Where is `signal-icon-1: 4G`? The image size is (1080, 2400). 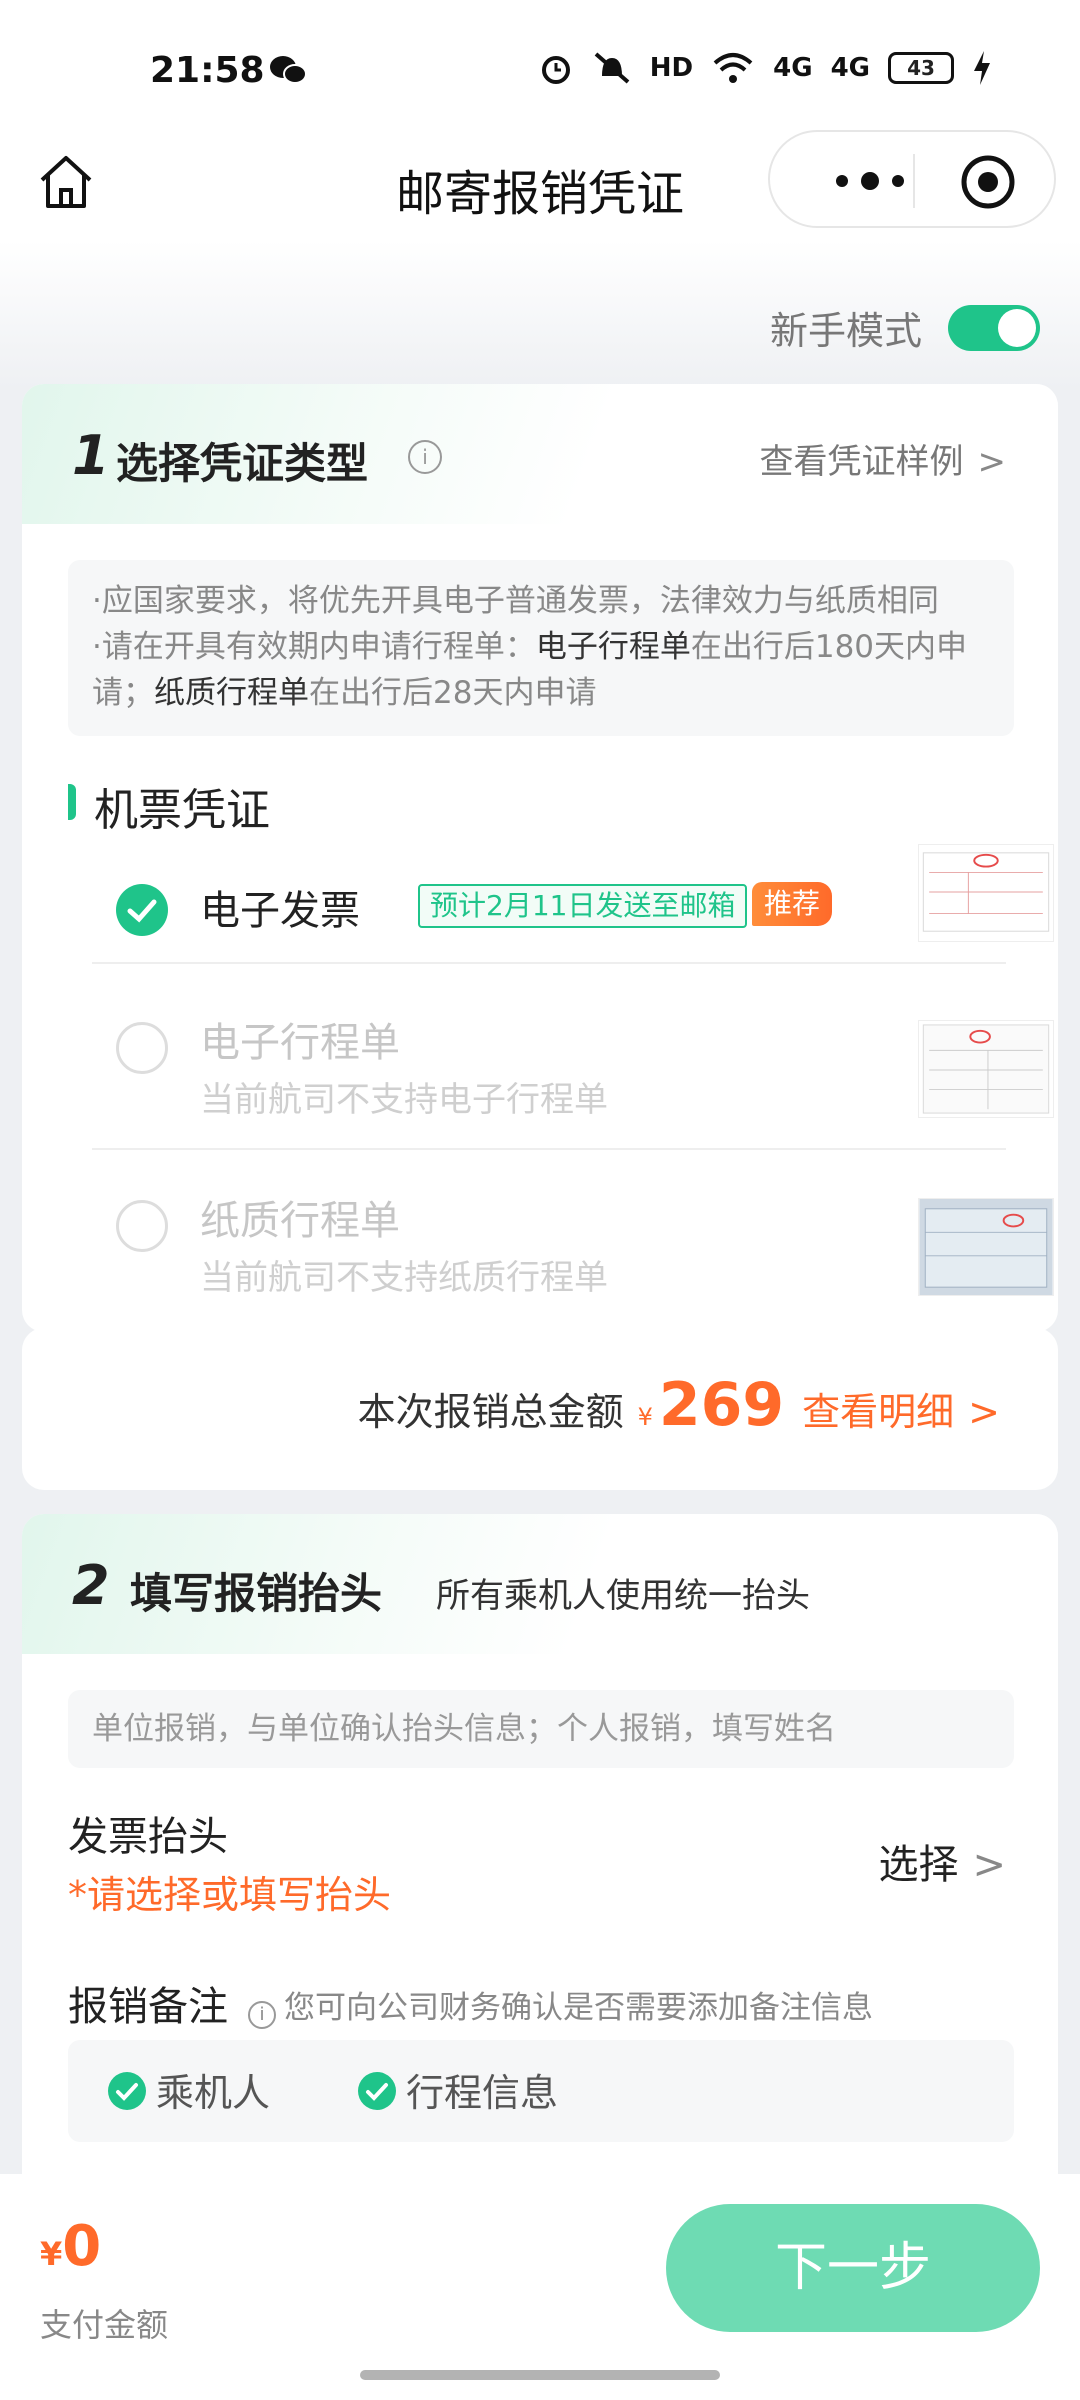 signal-icon-1: 4G is located at coordinates (793, 68).